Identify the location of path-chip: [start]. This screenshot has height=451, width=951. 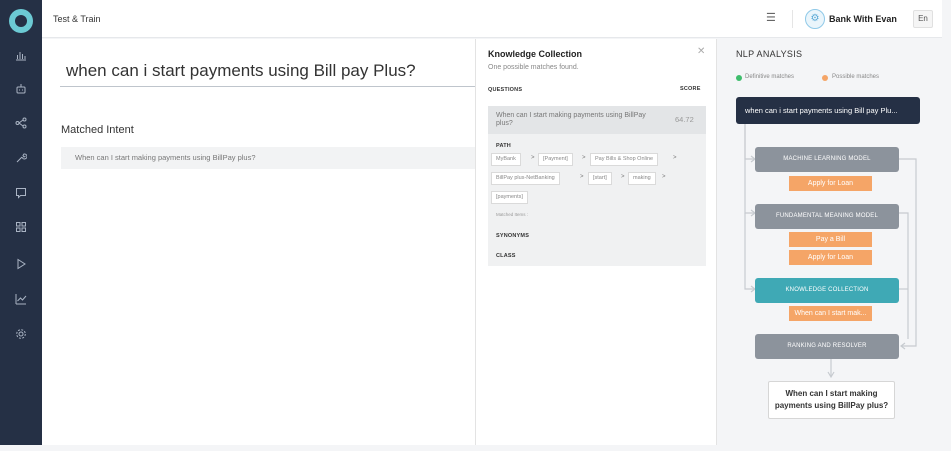
(600, 178).